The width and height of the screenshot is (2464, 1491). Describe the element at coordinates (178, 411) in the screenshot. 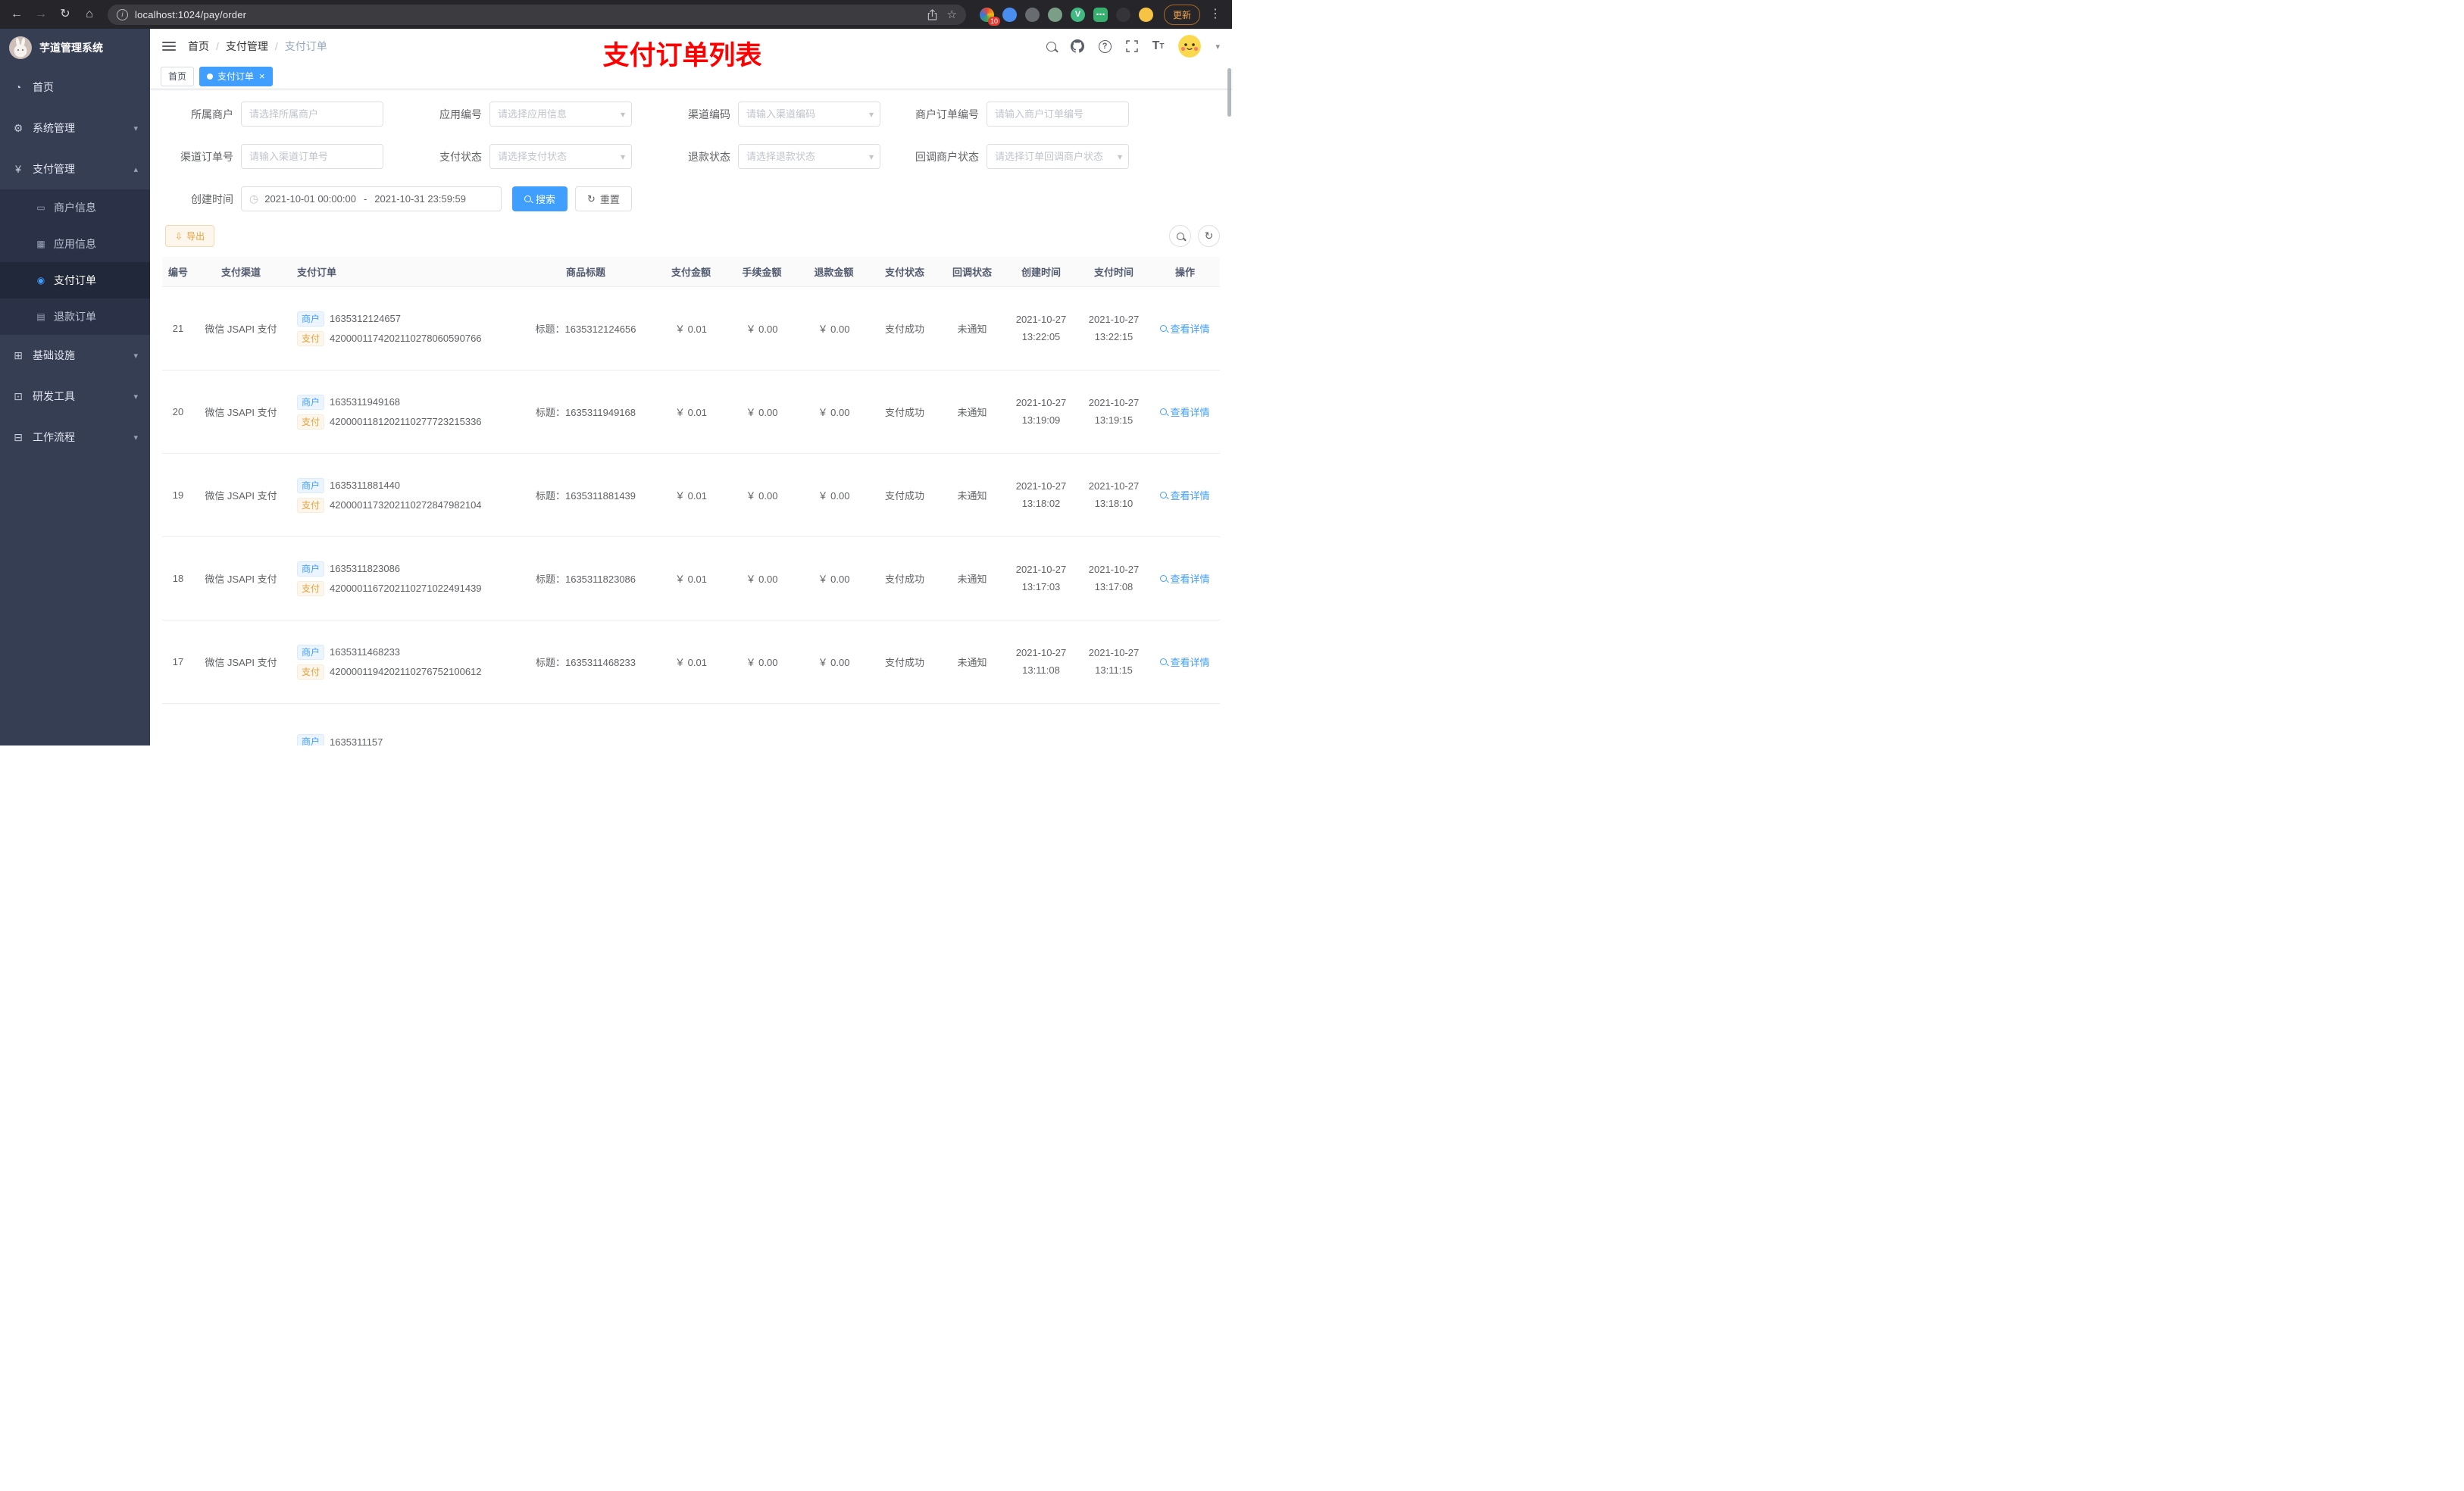

I see `cell-id: 20` at that location.